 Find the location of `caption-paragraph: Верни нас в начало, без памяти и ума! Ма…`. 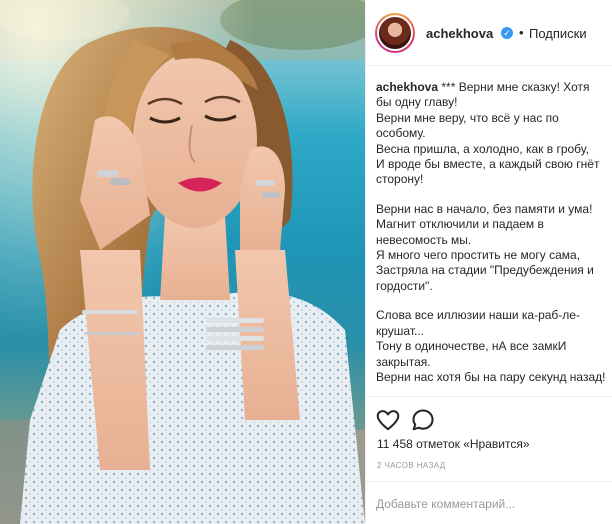

caption-paragraph: Верни нас в начало, без памяти и ума! Ма… is located at coordinates (485, 247).